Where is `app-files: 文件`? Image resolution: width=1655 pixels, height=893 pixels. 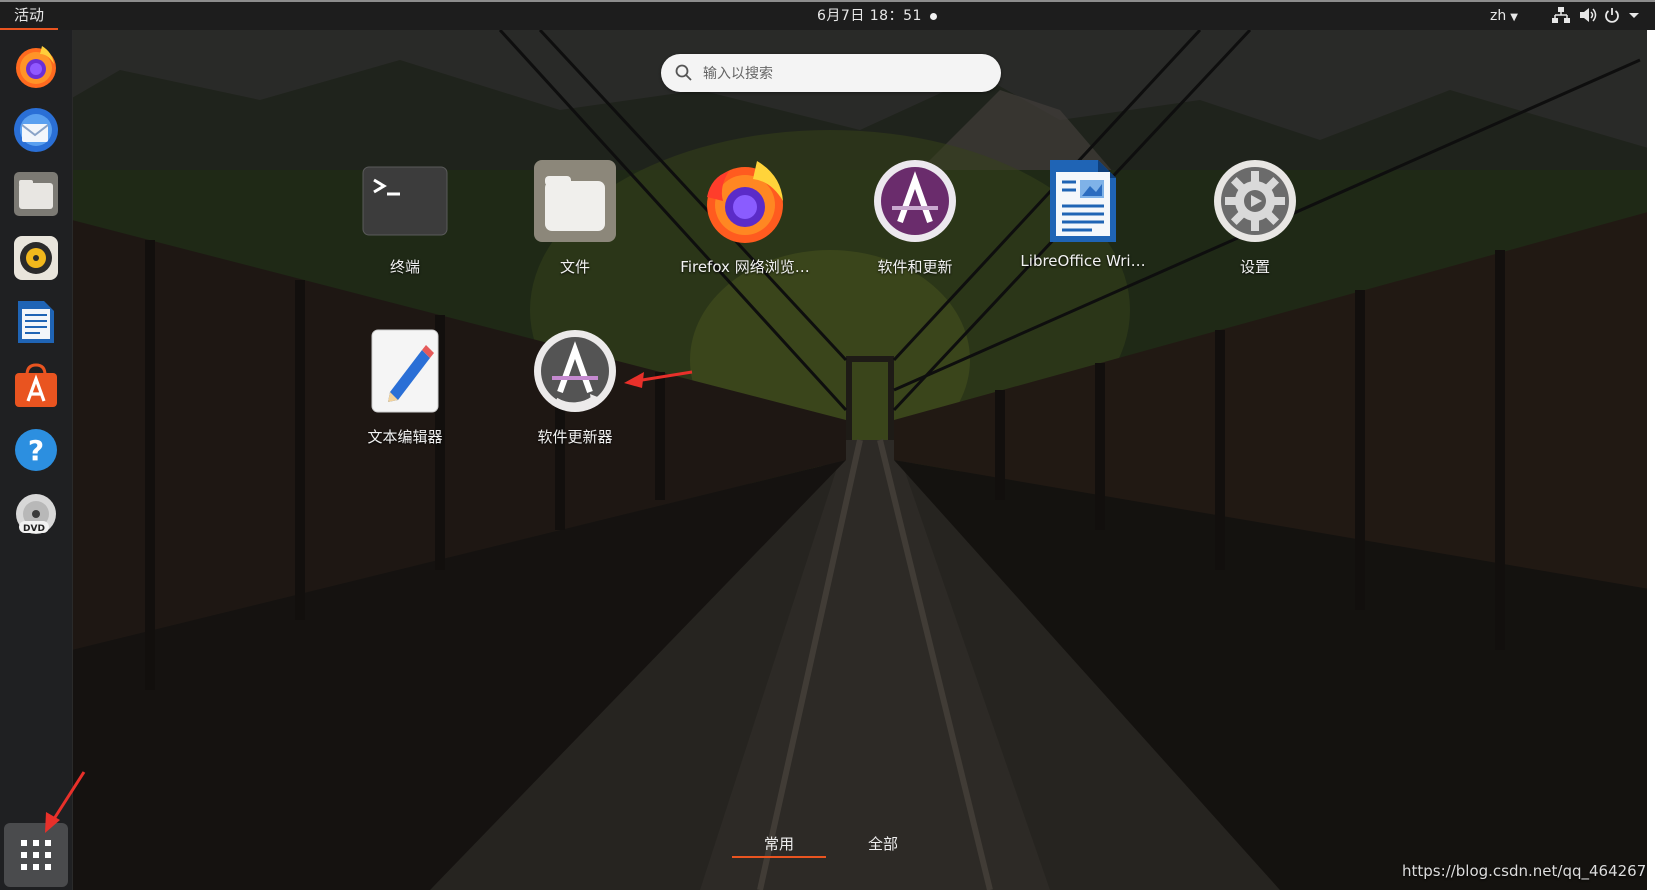 app-files: 文件 is located at coordinates (575, 216).